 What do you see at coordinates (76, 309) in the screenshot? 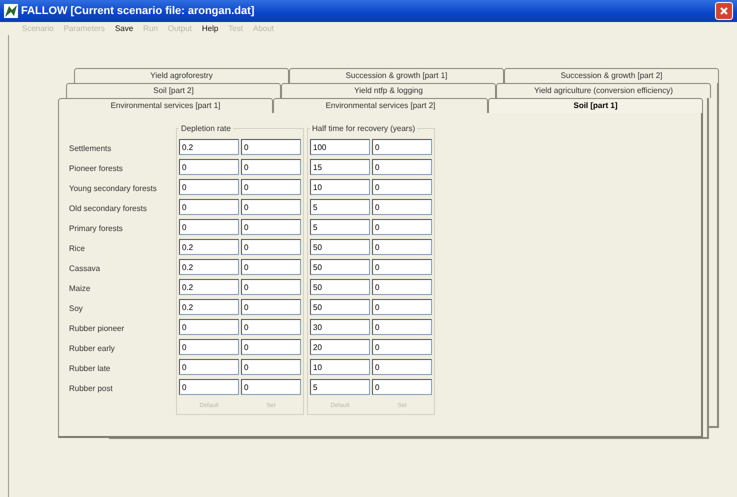
I see `row-label: Soy` at bounding box center [76, 309].